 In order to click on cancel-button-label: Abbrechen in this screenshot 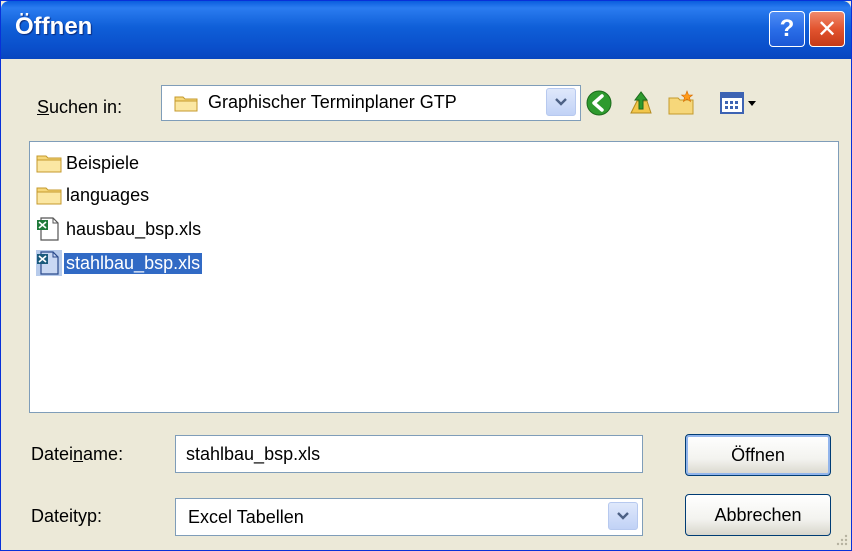, I will do `click(758, 514)`.